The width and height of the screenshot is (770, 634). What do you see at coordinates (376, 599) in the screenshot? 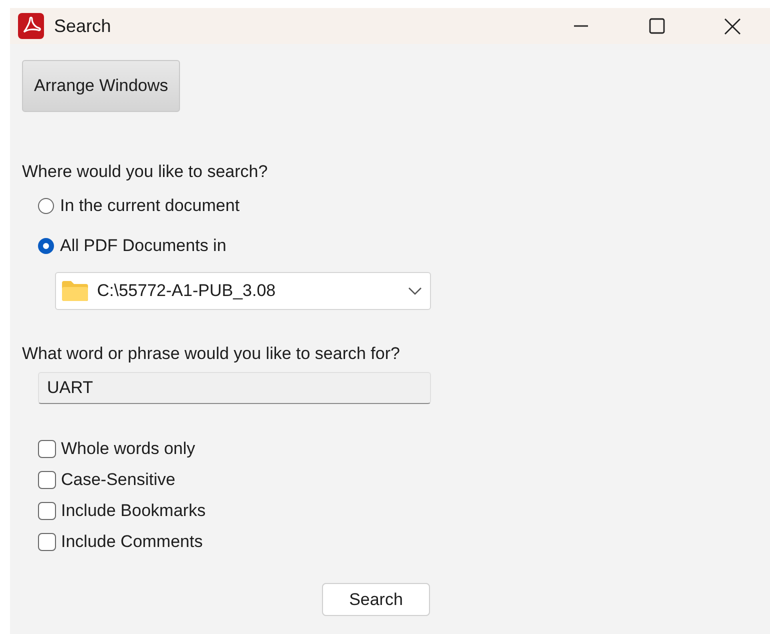
I see `search-button: Search` at bounding box center [376, 599].